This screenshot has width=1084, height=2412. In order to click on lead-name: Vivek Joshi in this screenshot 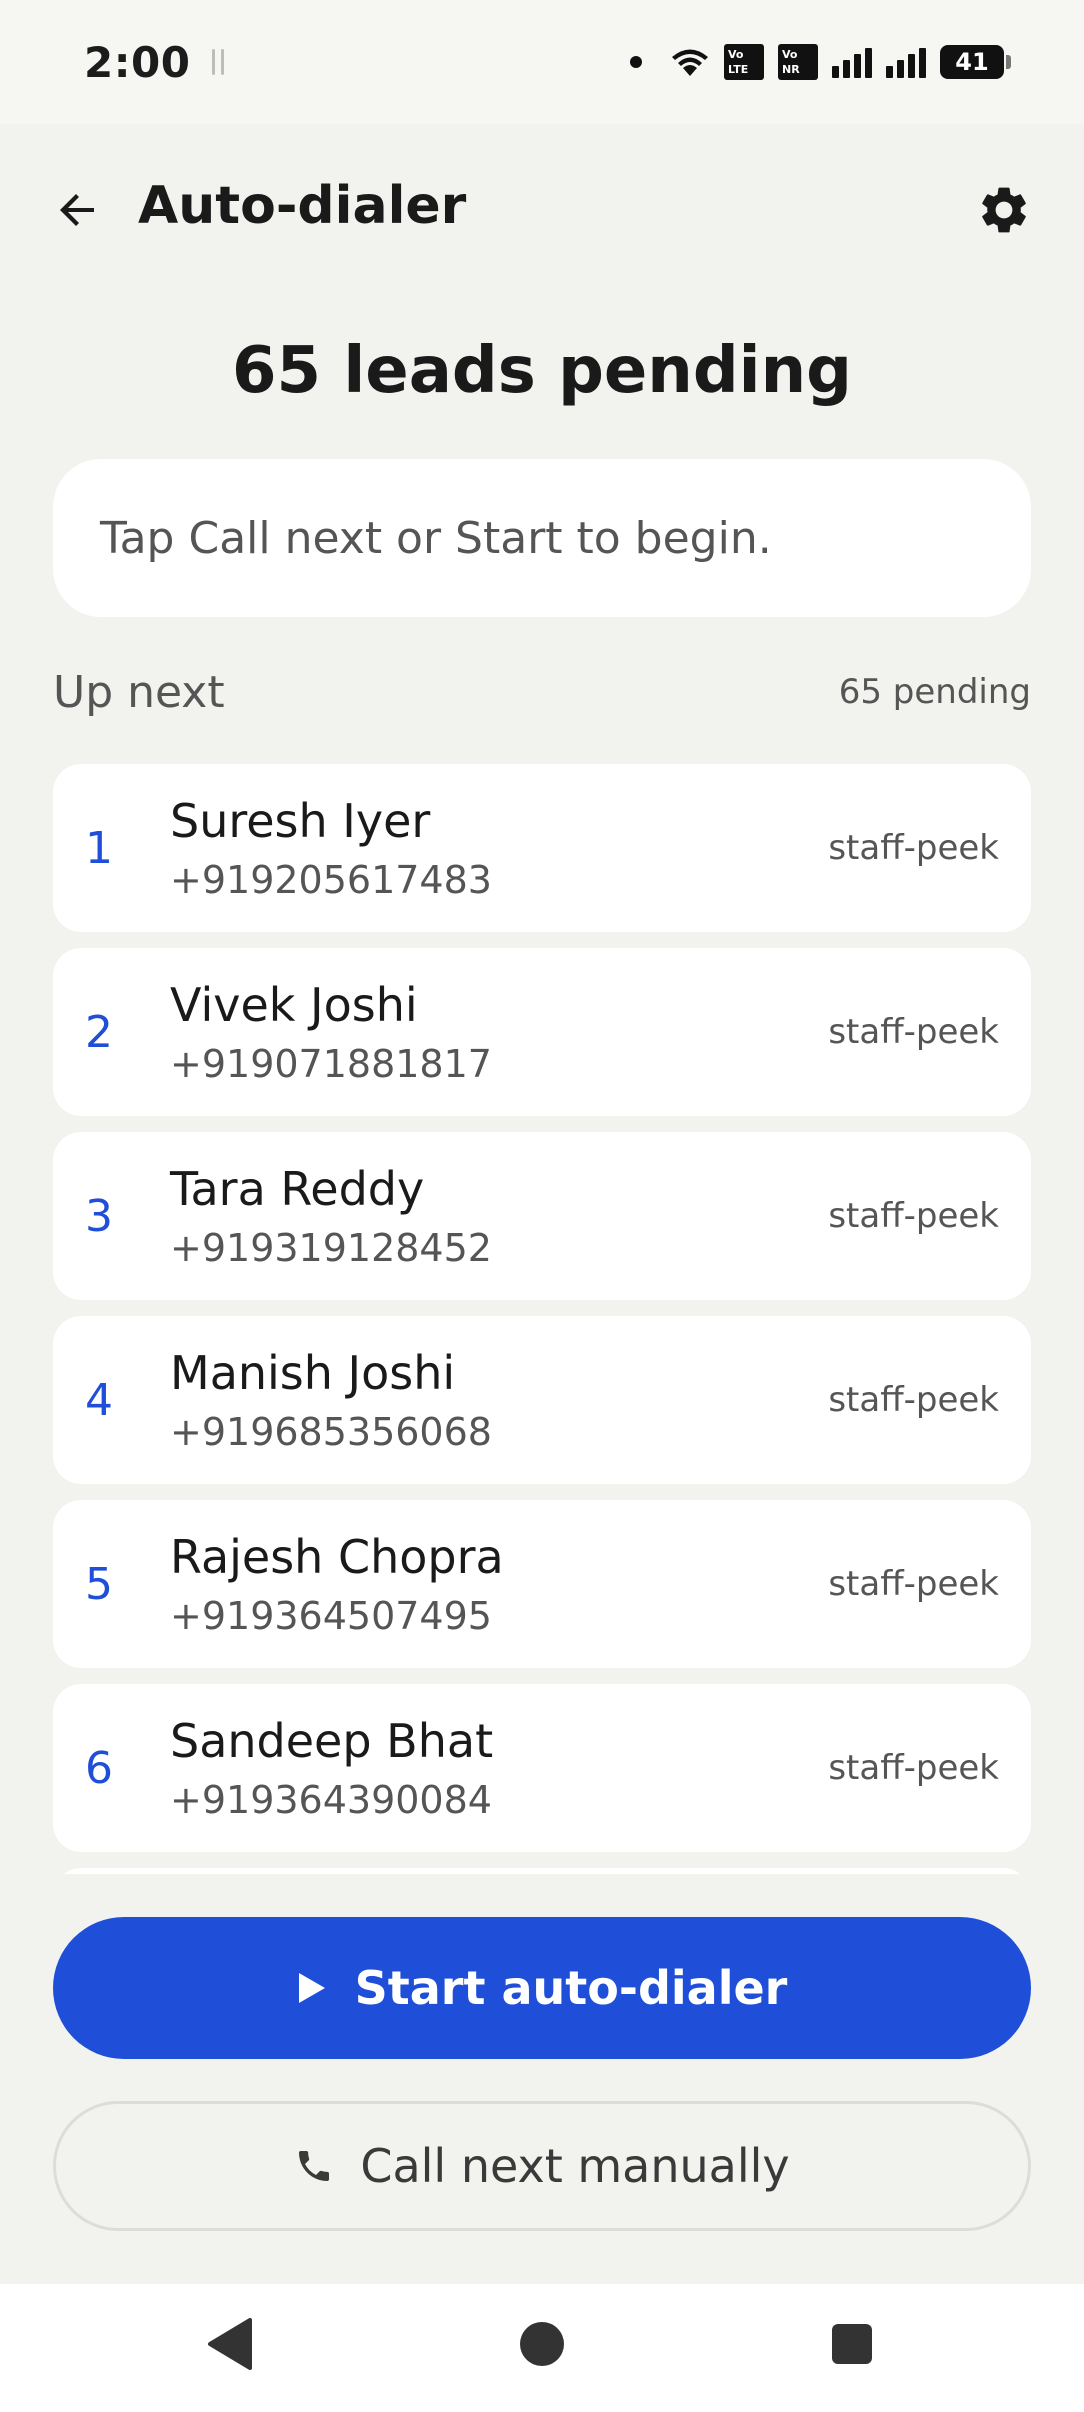, I will do `click(294, 1005)`.